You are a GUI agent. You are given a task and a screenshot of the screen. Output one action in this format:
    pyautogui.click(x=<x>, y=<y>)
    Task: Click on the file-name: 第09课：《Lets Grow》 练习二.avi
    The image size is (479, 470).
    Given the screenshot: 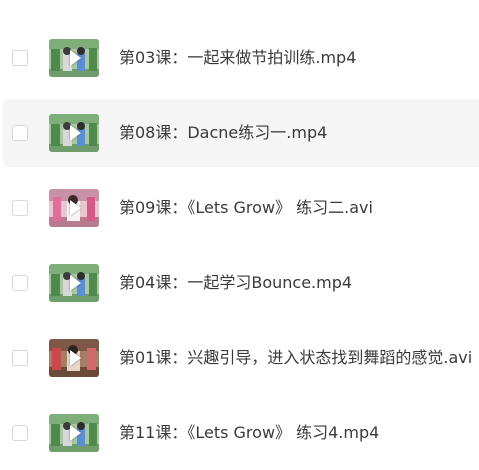 What is the action you would take?
    pyautogui.click(x=246, y=208)
    